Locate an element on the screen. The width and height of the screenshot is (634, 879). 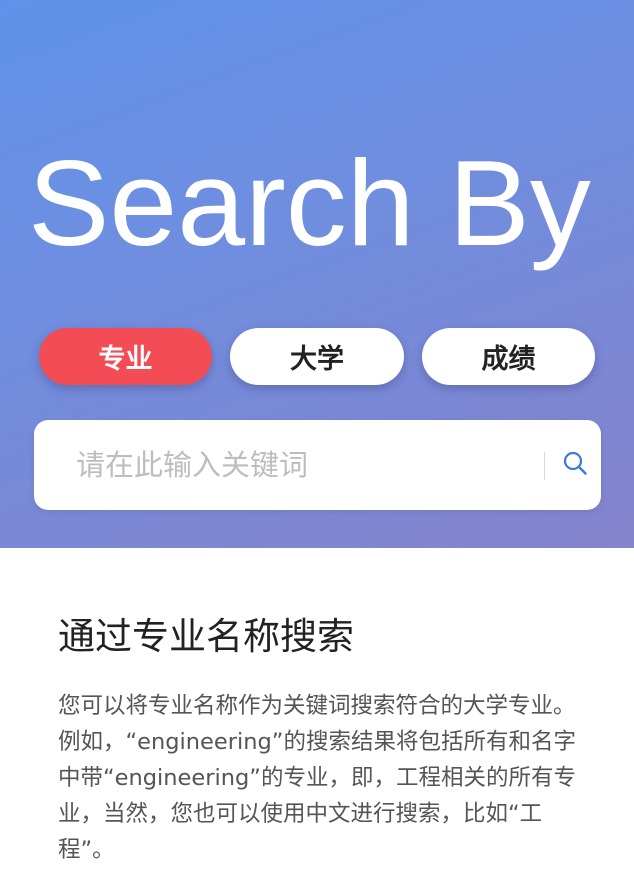
tab-major: 专业 is located at coordinates (125, 356).